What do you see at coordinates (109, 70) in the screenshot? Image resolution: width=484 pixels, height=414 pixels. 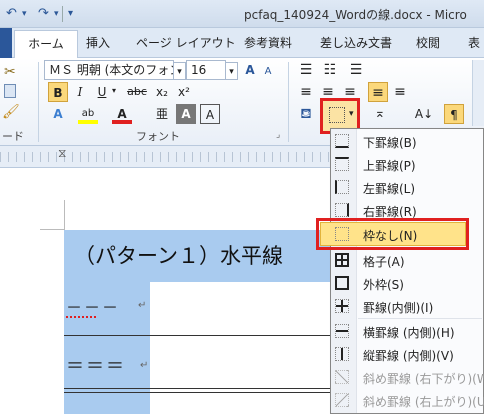 I see `font-name-combo: ＭＳ 明朝 (本文のフォン` at bounding box center [109, 70].